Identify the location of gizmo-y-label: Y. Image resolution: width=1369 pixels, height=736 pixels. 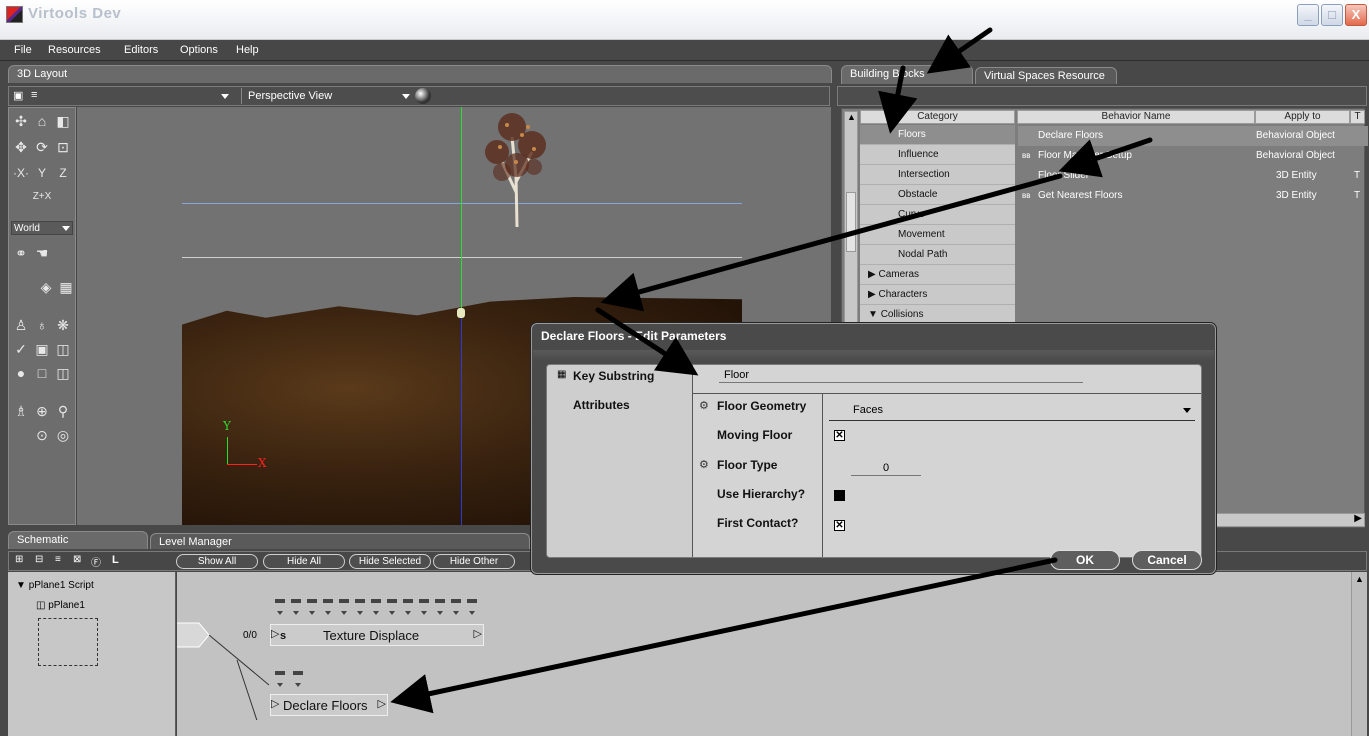
(227, 426).